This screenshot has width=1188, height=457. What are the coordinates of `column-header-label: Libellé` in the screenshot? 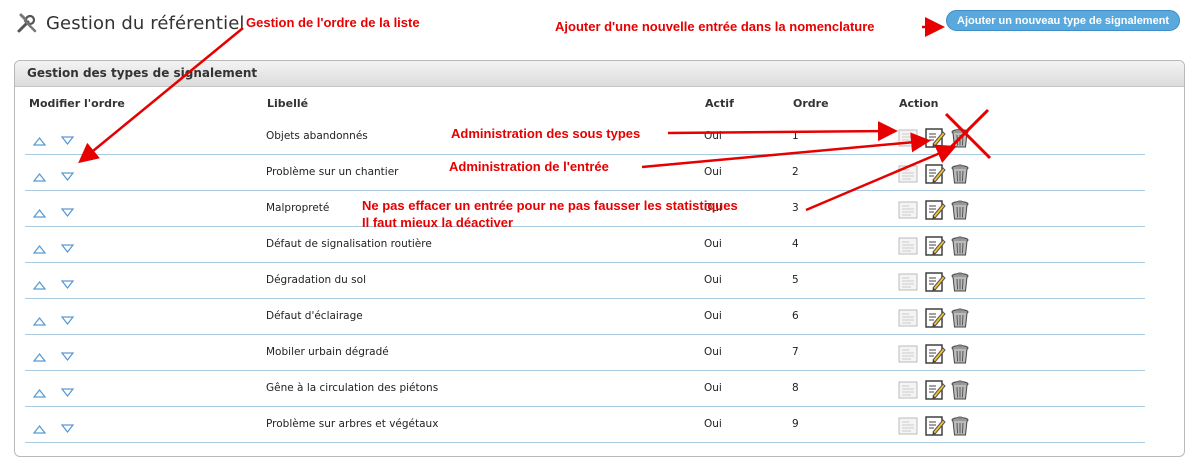 It's located at (288, 103).